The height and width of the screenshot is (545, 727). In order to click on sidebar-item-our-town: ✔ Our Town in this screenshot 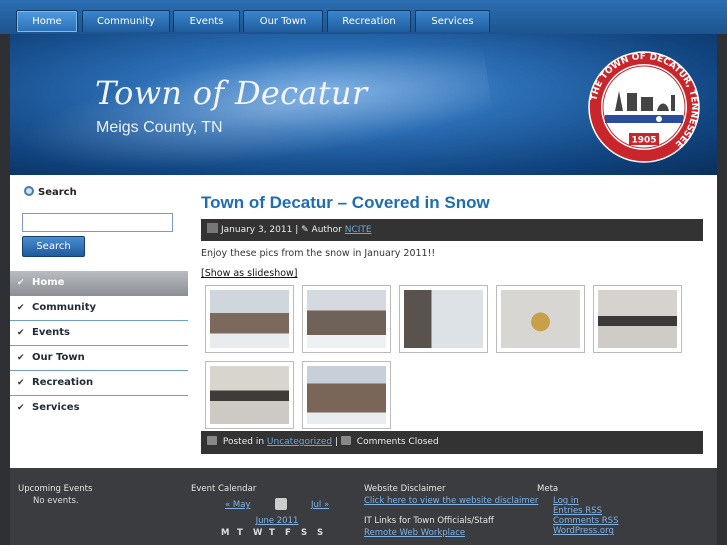, I will do `click(99, 358)`.